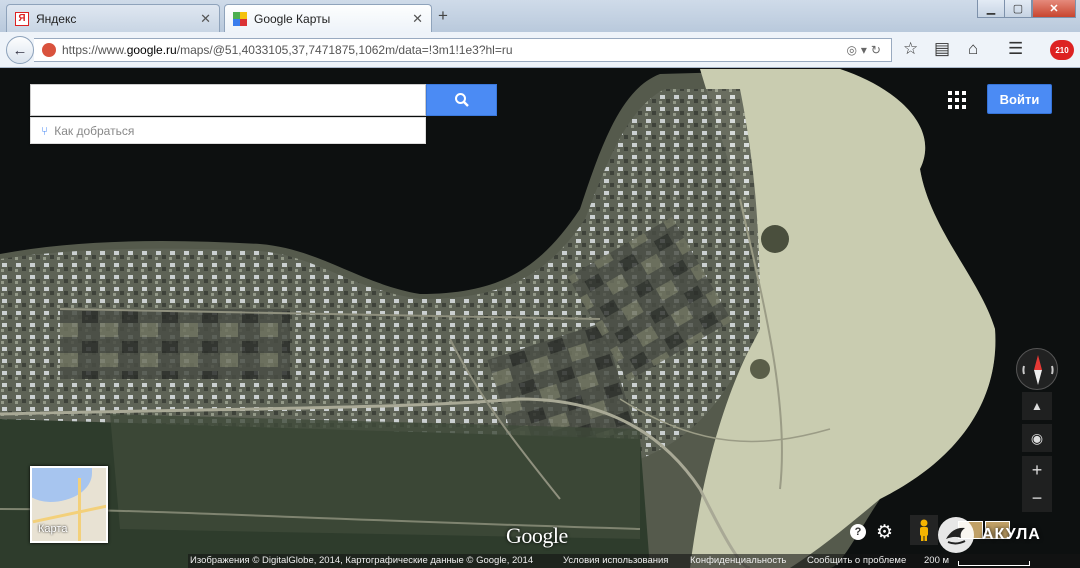  What do you see at coordinates (856, 560) in the screenshot?
I see `report-problem-link: Сообщить о проблеме` at bounding box center [856, 560].